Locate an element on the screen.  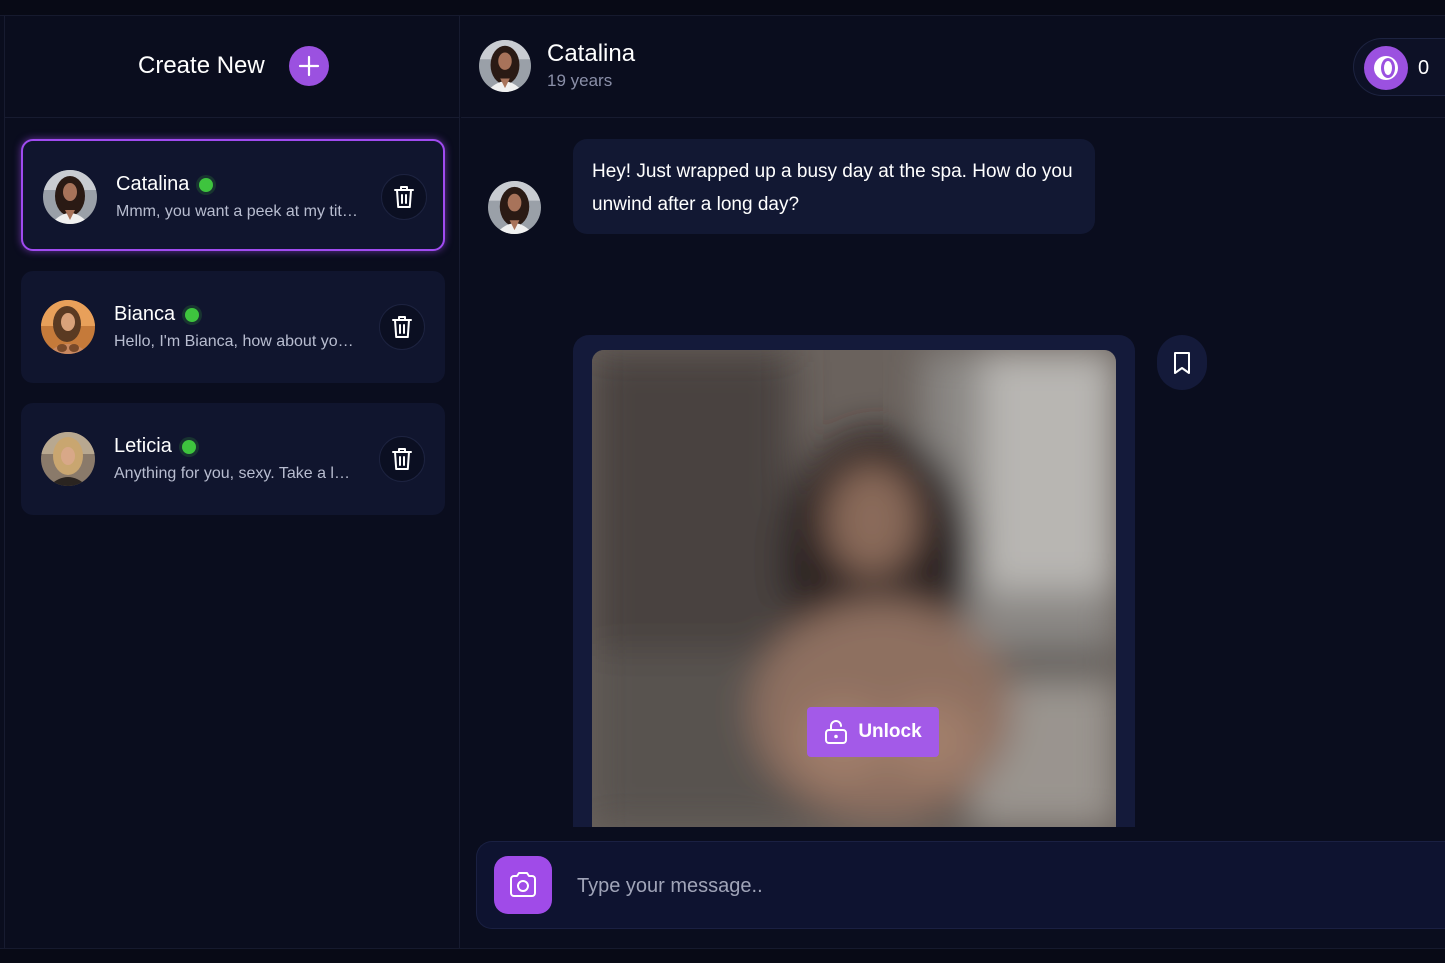
chat-name: Catalina is located at coordinates (165, 184).